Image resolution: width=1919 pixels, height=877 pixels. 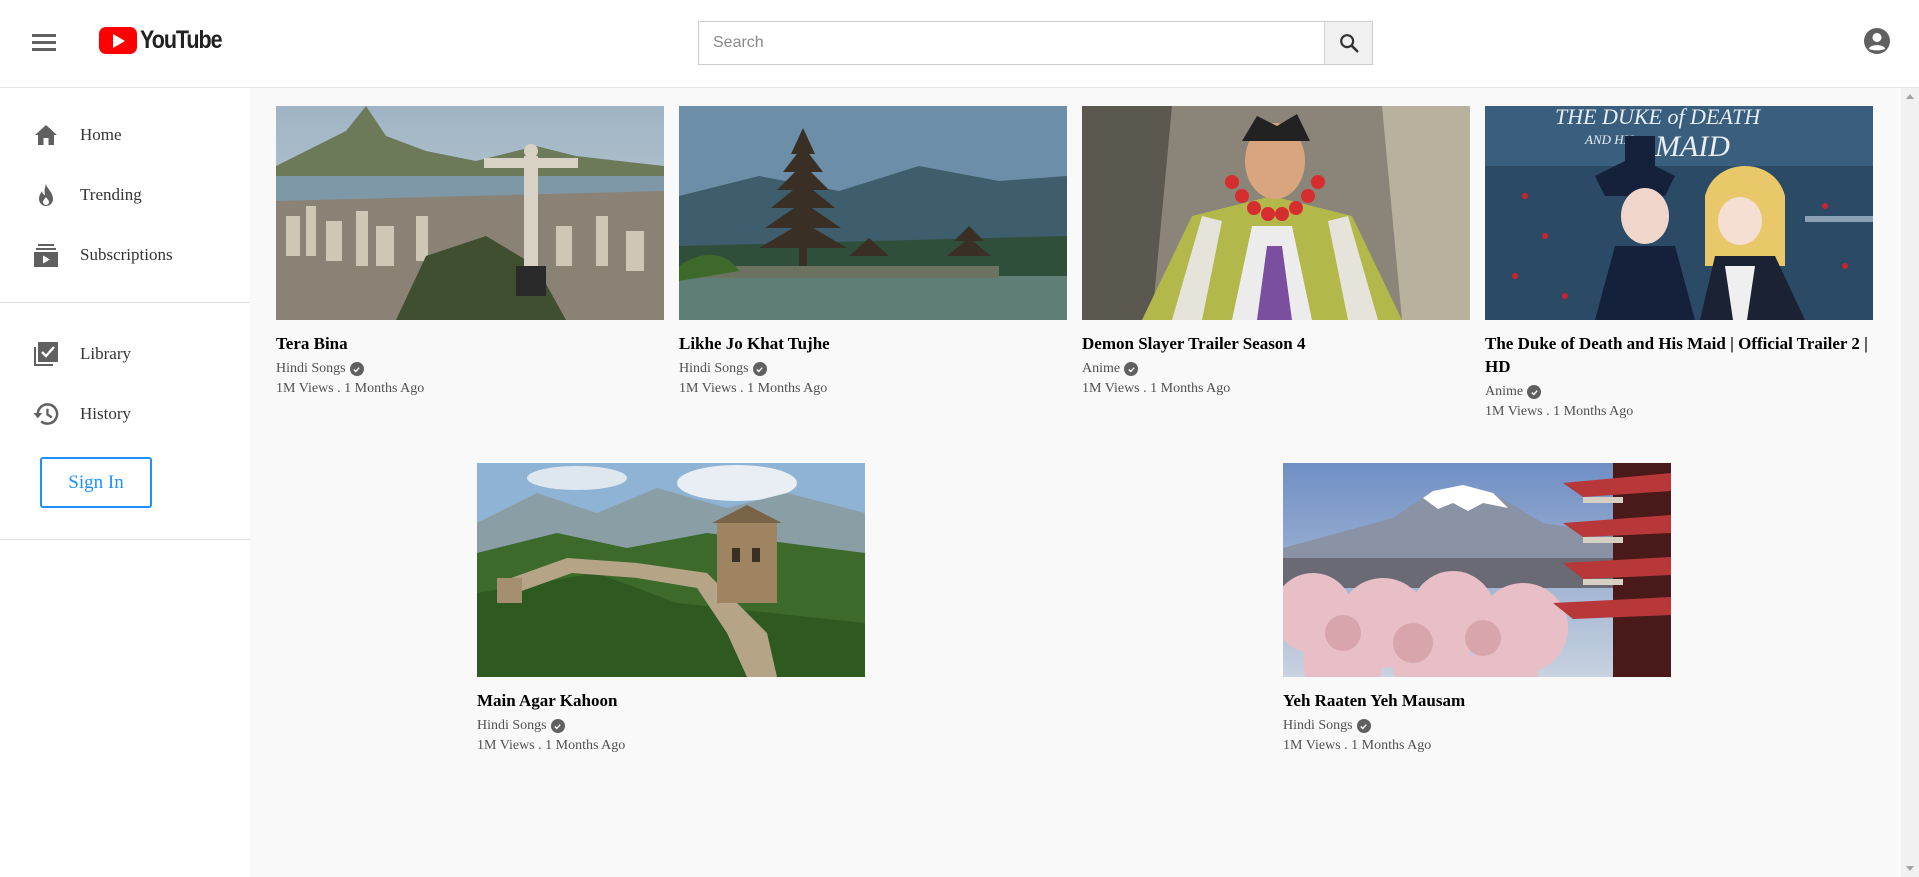 I want to click on sidebar-item-subscriptions: Subscriptions, so click(x=125, y=255).